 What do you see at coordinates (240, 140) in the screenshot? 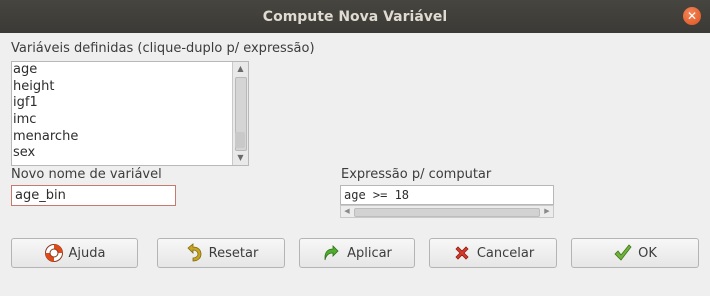
I see `scroll-thumb-handle` at bounding box center [240, 140].